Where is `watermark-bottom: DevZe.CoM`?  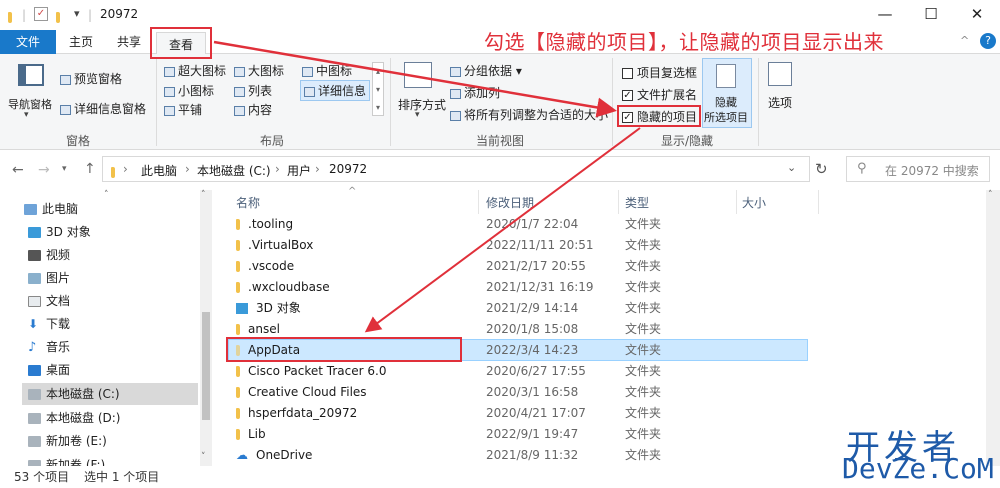 watermark-bottom: DevZe.CoM is located at coordinates (918, 468).